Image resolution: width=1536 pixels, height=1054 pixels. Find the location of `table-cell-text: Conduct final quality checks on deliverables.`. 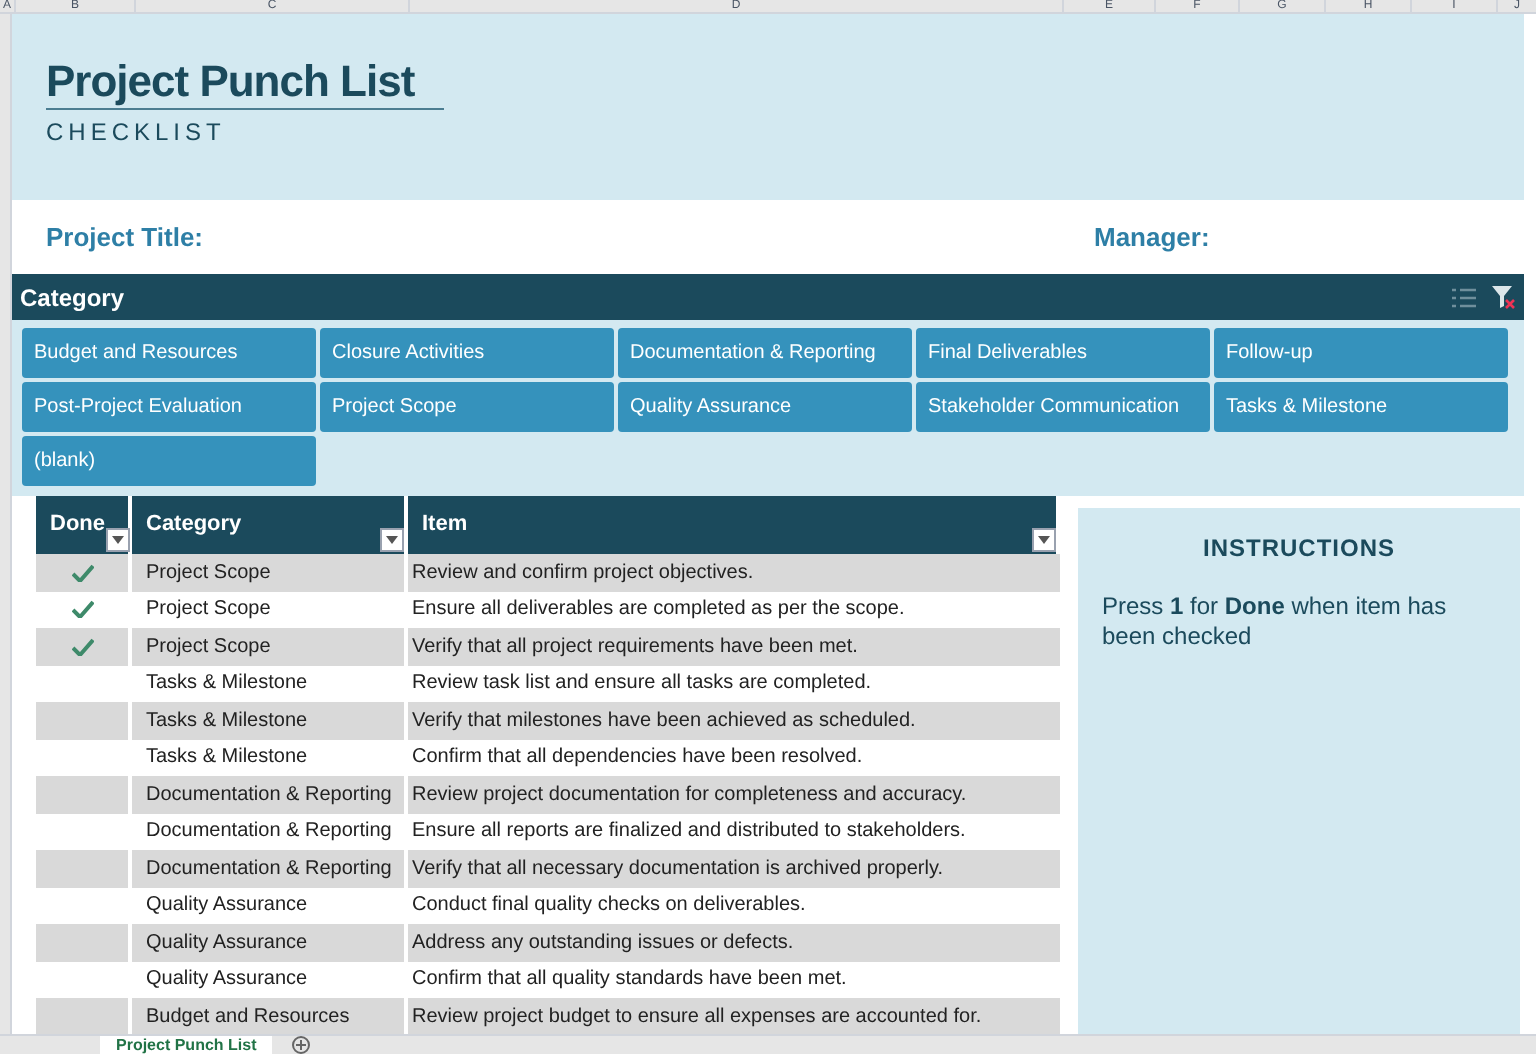

table-cell-text: Conduct final quality checks on deliverables. is located at coordinates (609, 906).